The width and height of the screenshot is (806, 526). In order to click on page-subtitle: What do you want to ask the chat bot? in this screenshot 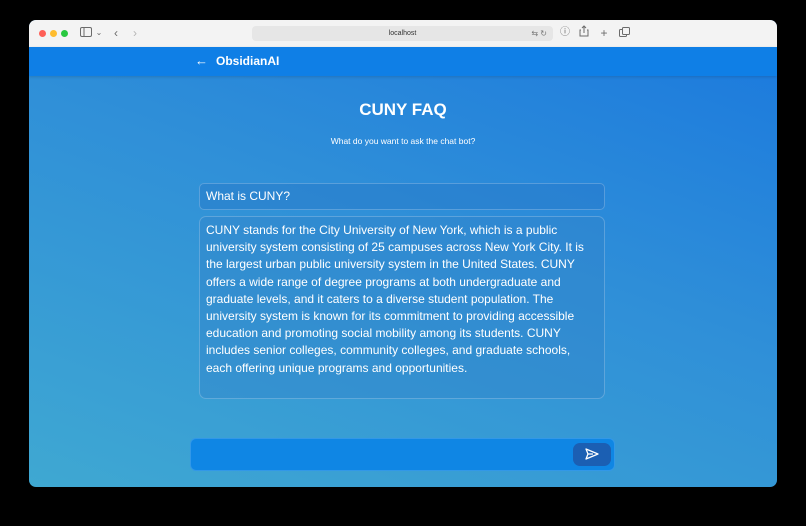, I will do `click(403, 141)`.